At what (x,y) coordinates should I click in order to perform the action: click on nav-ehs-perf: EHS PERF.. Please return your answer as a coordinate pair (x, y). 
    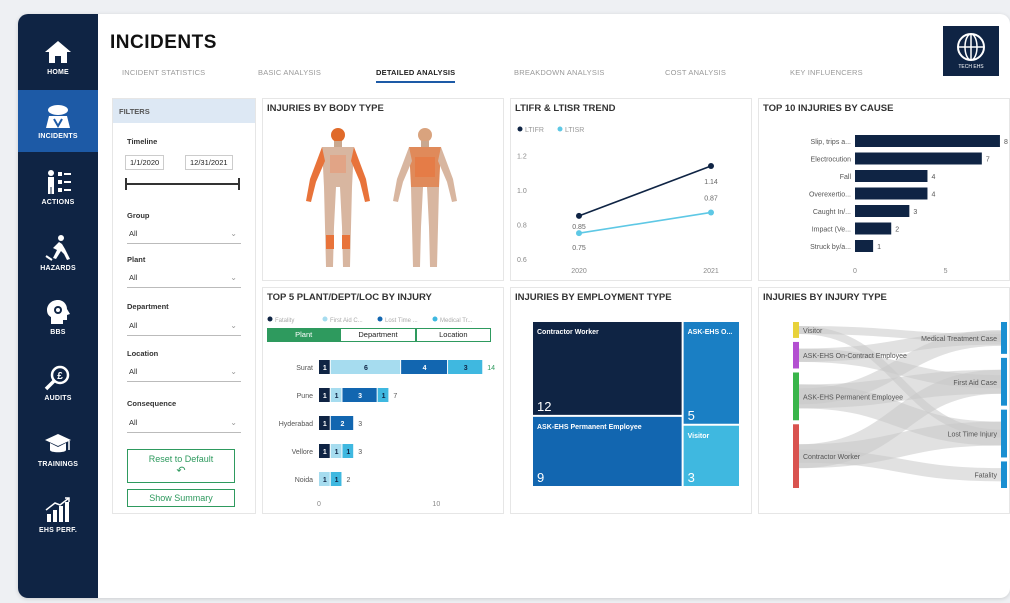
    Looking at the image, I should click on (58, 515).